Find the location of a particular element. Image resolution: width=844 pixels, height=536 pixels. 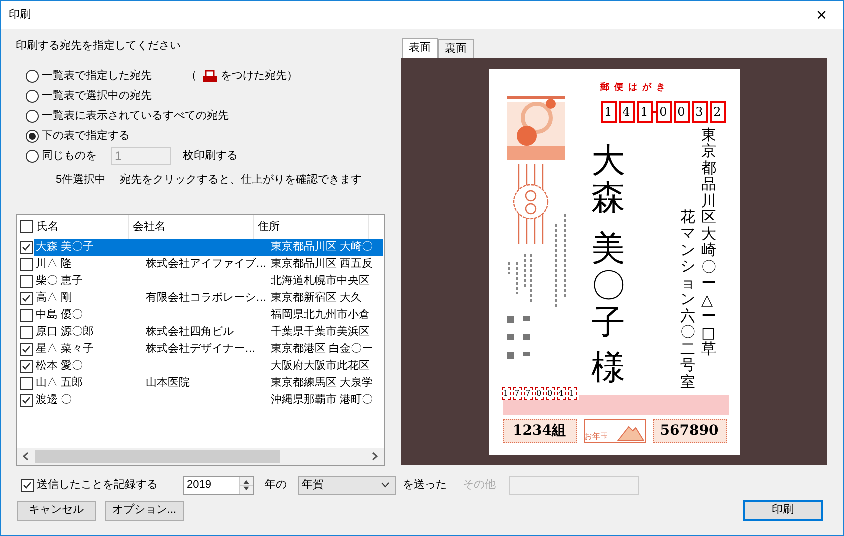

list-row: 中島 優〇 福岡県北九州市小倉 is located at coordinates (208, 315).